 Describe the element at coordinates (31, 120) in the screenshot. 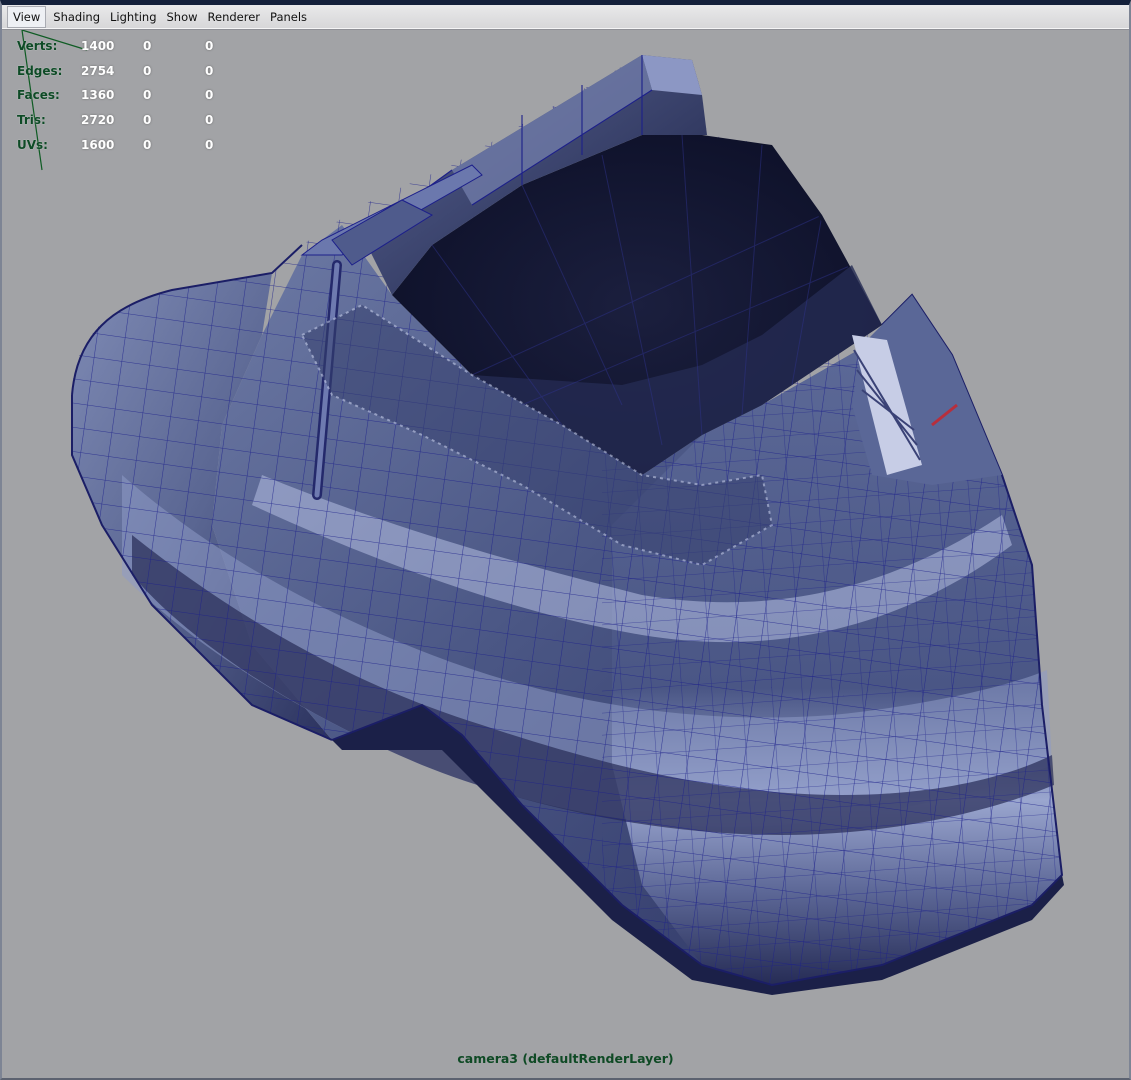

I see `hud-label: Tris:` at that location.